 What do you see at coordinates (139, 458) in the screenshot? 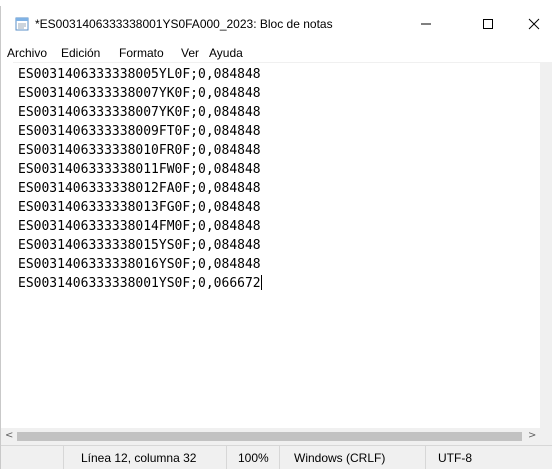
I see `status-position: Línea 12, columna 32` at bounding box center [139, 458].